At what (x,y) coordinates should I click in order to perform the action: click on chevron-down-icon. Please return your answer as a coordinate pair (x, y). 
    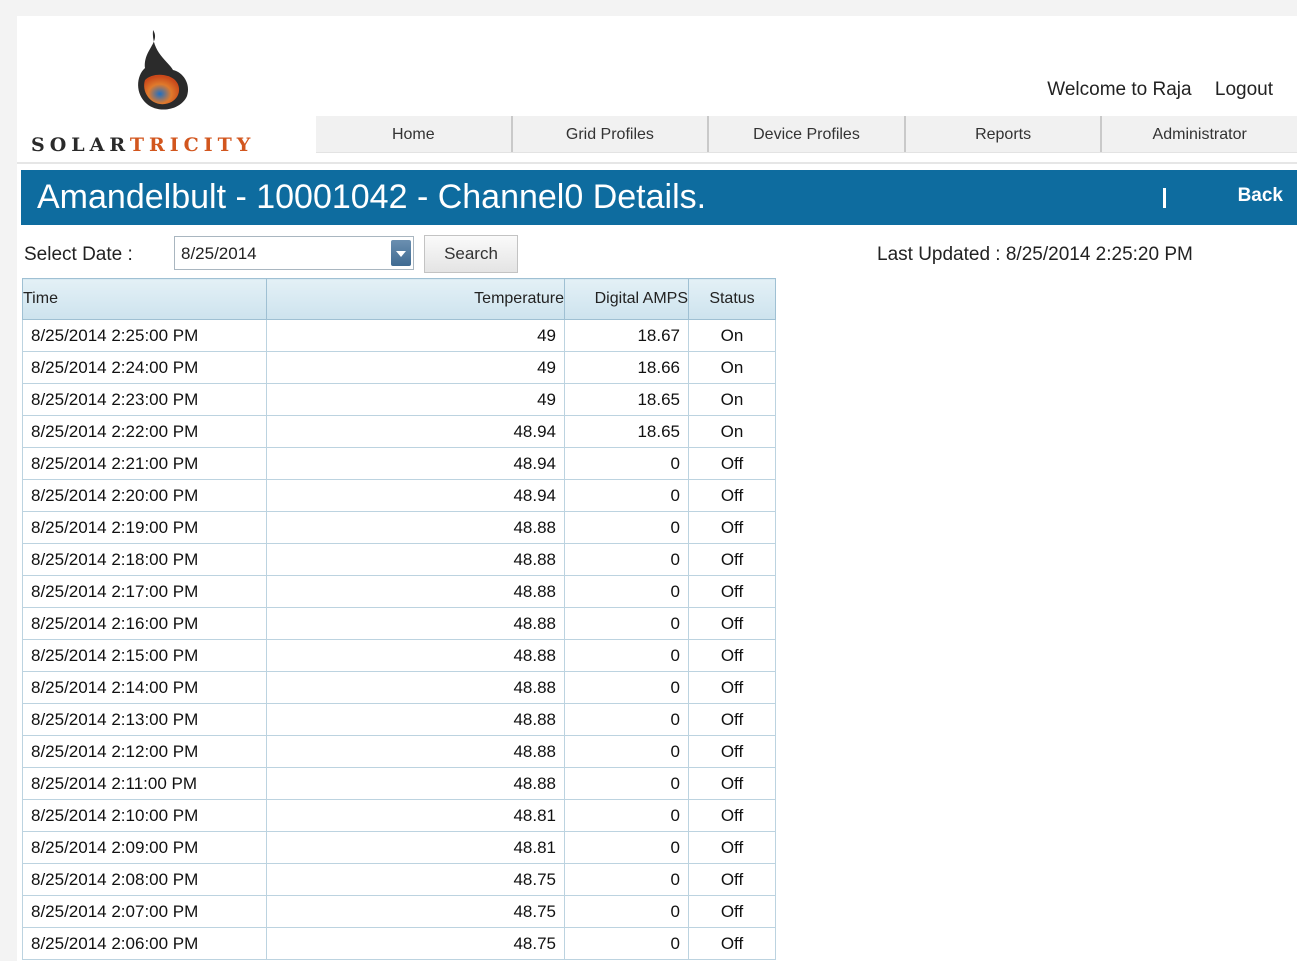
    Looking at the image, I should click on (401, 253).